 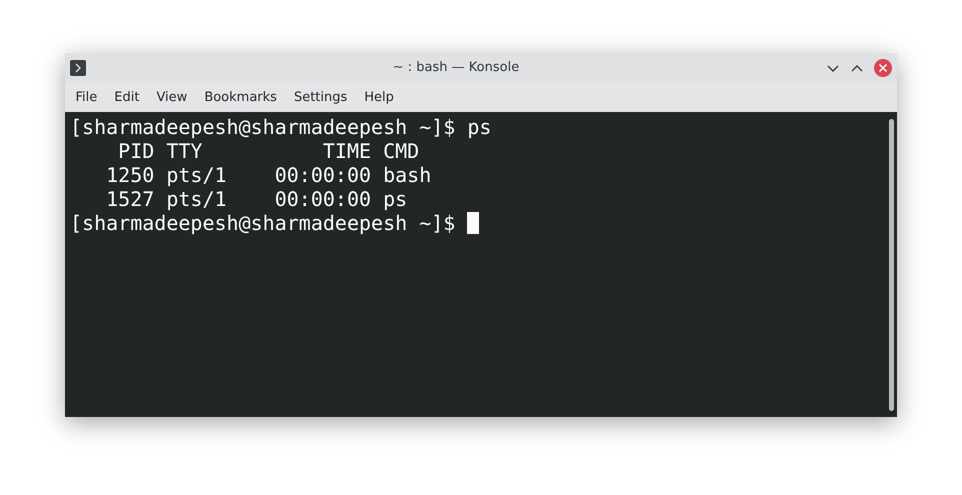 I want to click on terminal-line: [sharmadeepesh@sharmadeepesh ~]$ ps, so click(x=281, y=127).